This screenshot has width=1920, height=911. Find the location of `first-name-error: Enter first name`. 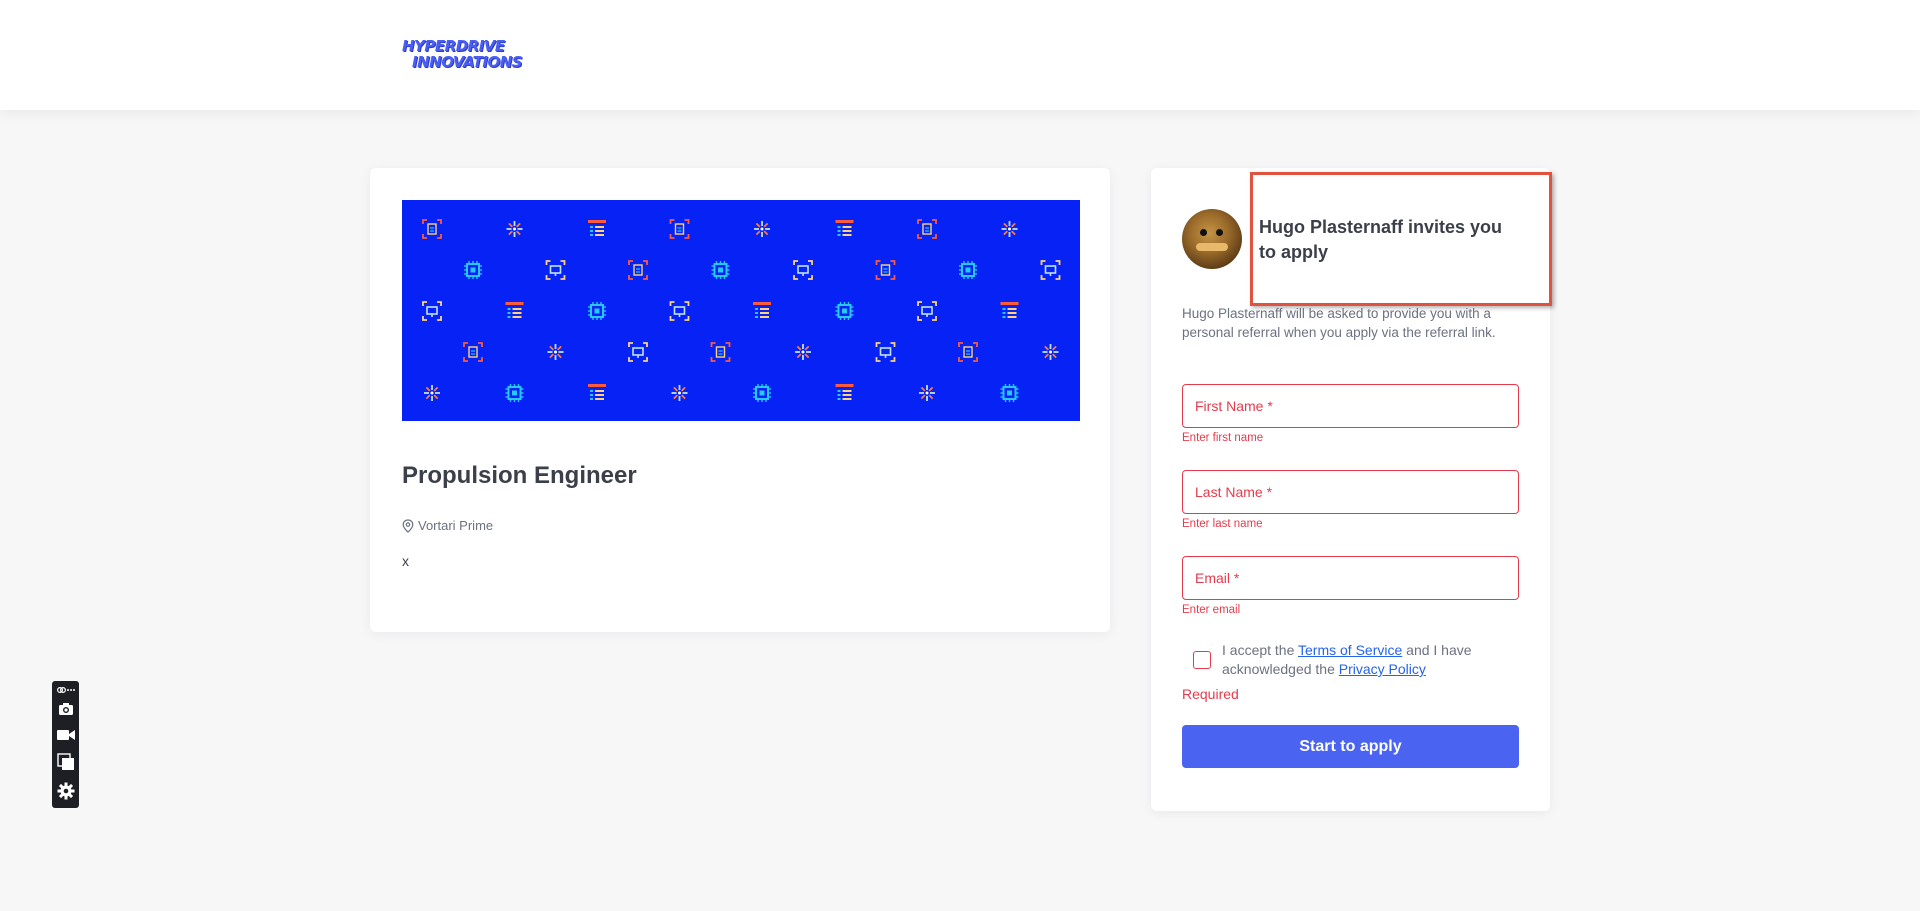

first-name-error: Enter first name is located at coordinates (1223, 438).